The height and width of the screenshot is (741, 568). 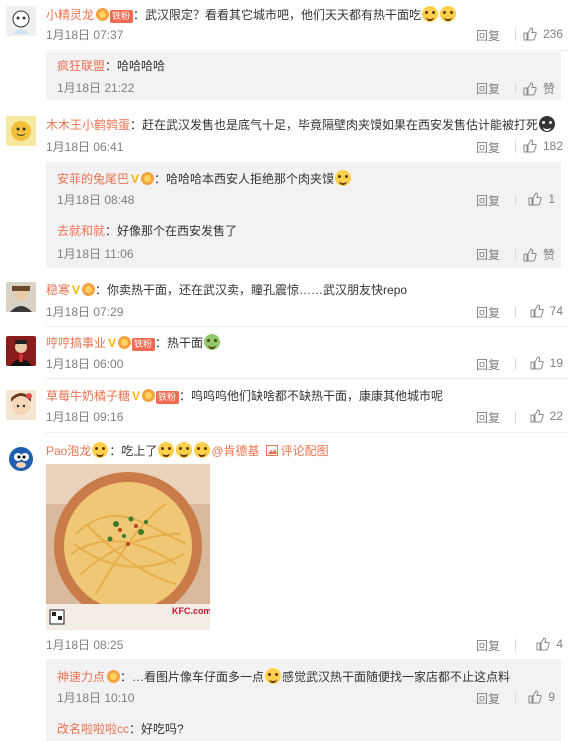 I want to click on like-count: 赞, so click(x=548, y=89).